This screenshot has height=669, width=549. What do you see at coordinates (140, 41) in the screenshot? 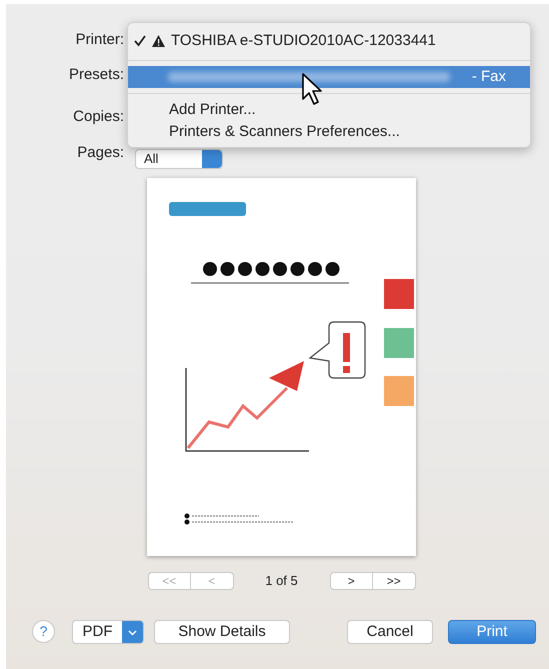
I see `check-icon` at bounding box center [140, 41].